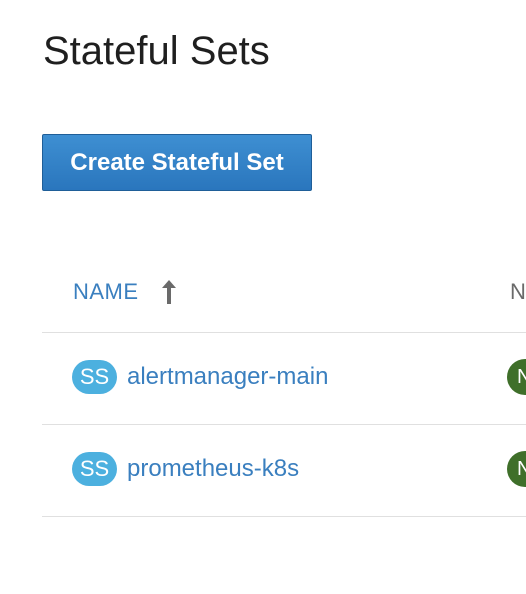 The image size is (526, 594). What do you see at coordinates (213, 469) in the screenshot?
I see `stateful-set-link: prometheus-k8s` at bounding box center [213, 469].